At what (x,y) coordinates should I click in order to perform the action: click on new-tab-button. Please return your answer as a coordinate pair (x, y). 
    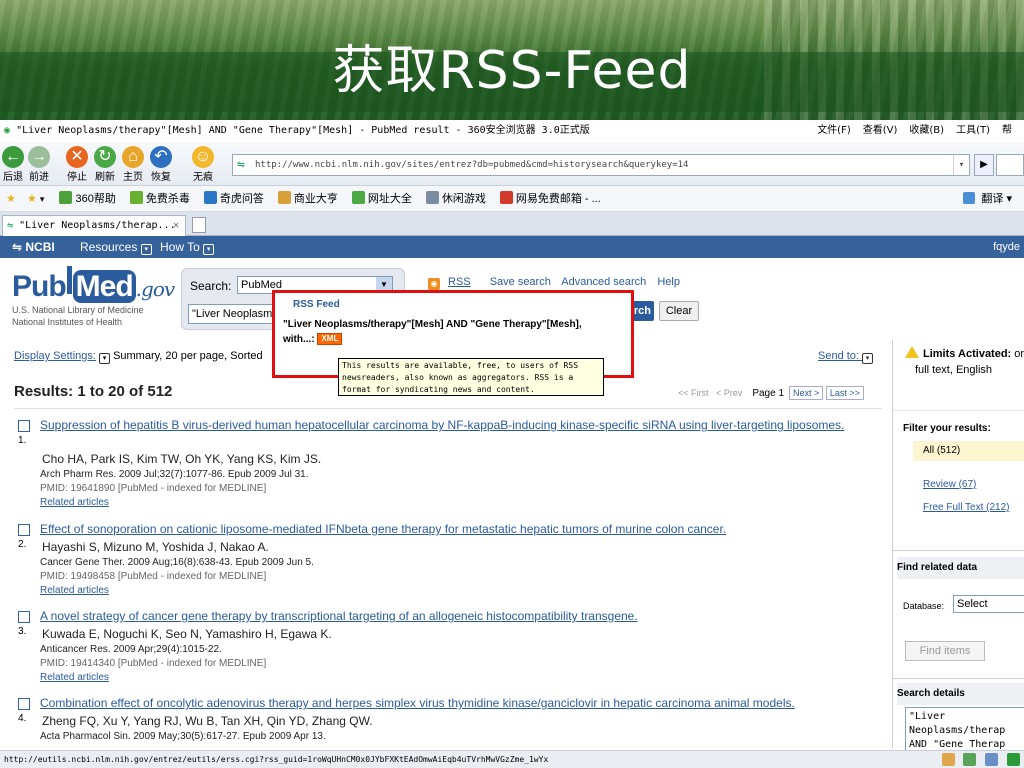
    Looking at the image, I should click on (199, 225).